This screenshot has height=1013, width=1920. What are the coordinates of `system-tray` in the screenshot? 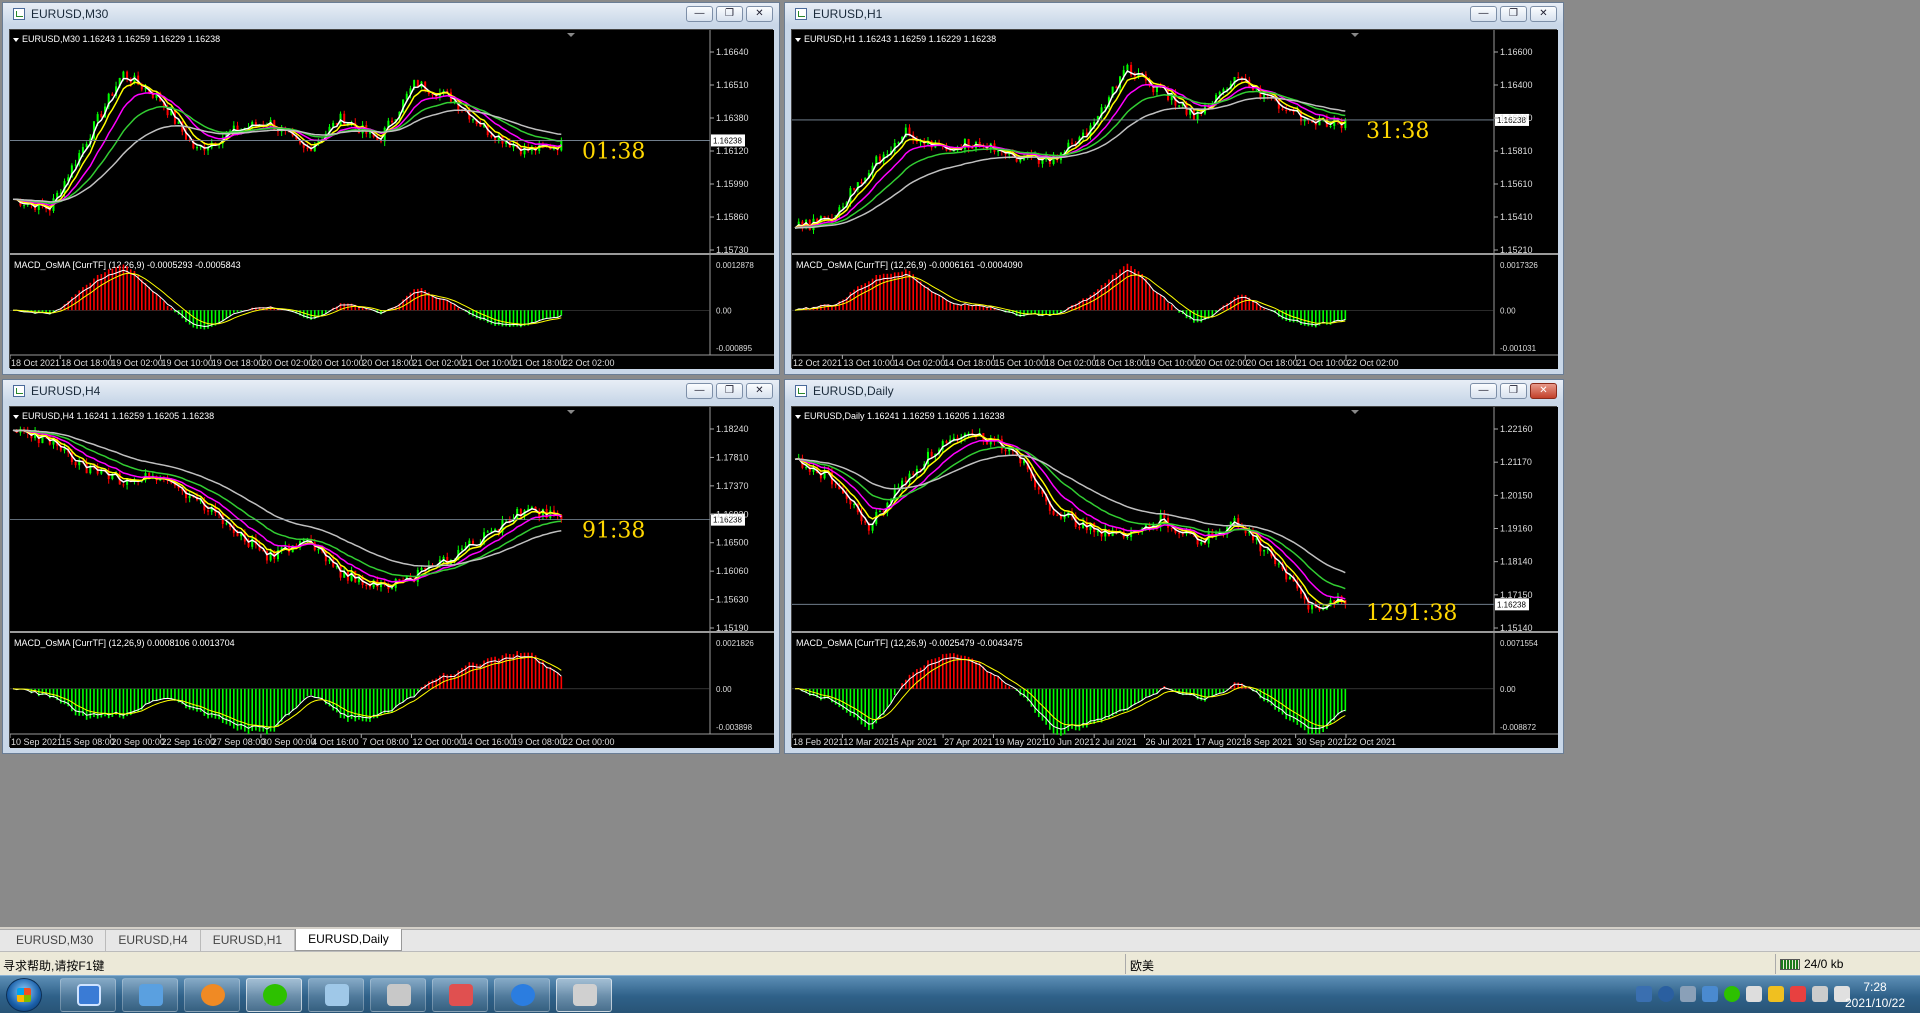 It's located at (1743, 994).